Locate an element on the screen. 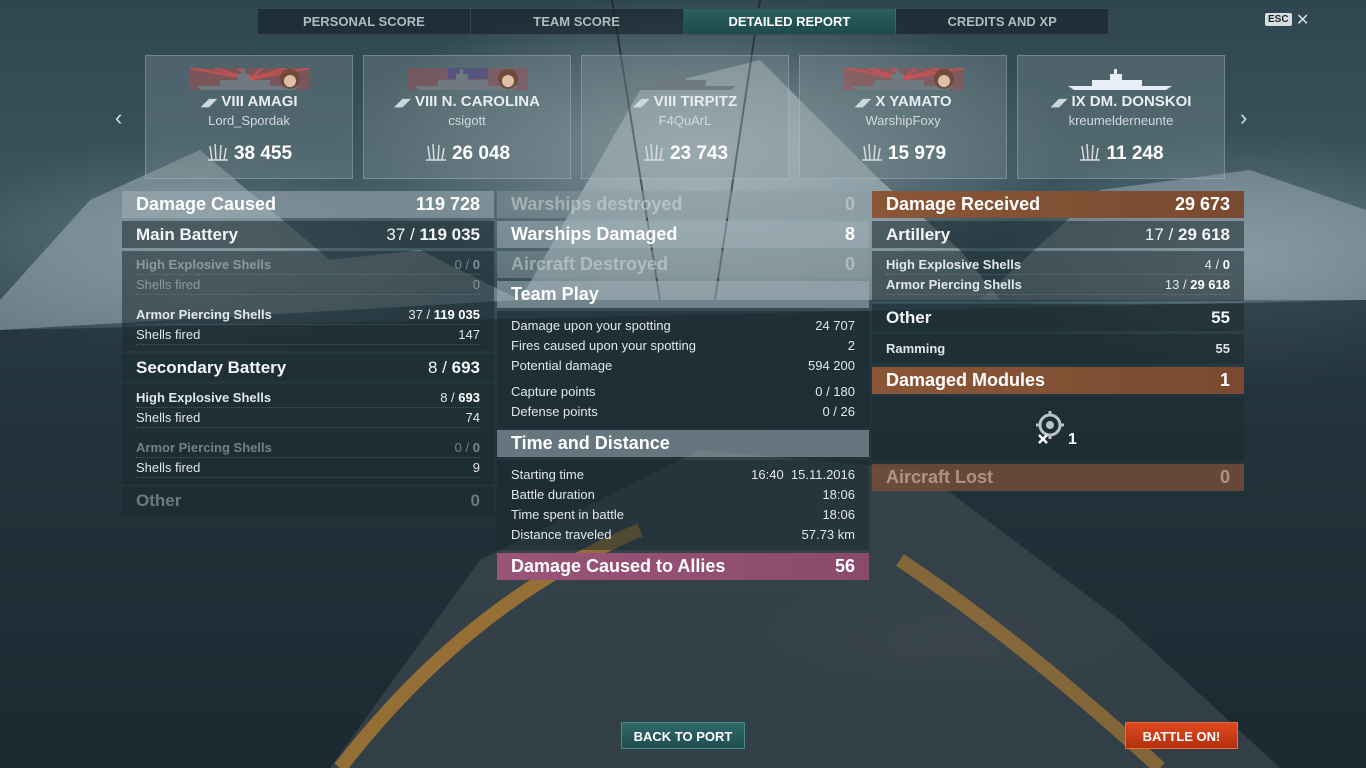 This screenshot has width=1366, height=768. mb-ap-value: 37 / 119 035 is located at coordinates (444, 314).